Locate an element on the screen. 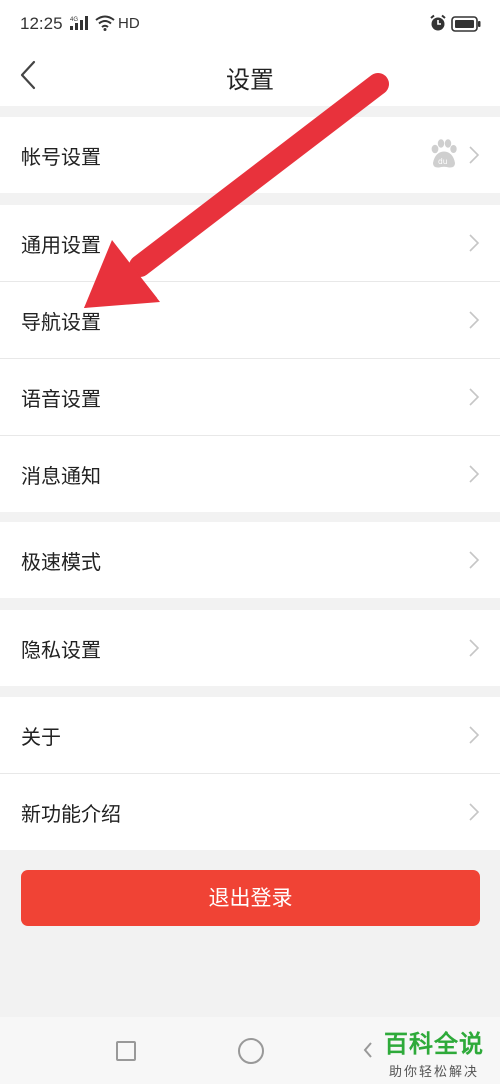  settings-item-voice: 语音设置 is located at coordinates (250, 397).